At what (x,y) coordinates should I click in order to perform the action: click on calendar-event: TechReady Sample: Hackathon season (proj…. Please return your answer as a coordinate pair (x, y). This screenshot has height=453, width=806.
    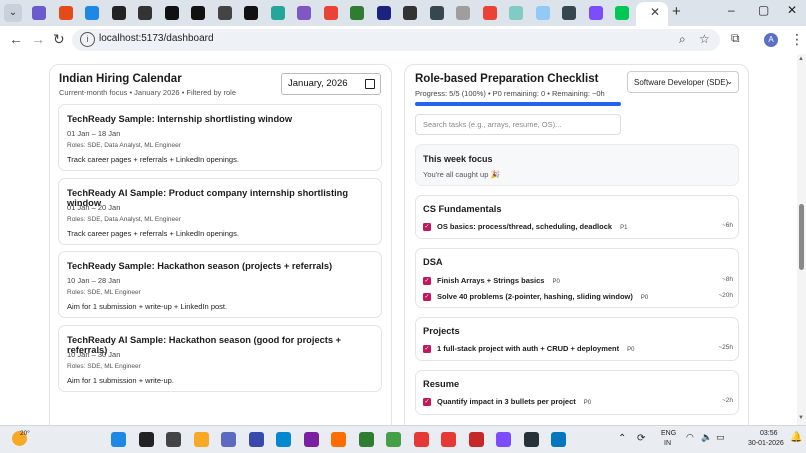
    Looking at the image, I should click on (220, 284).